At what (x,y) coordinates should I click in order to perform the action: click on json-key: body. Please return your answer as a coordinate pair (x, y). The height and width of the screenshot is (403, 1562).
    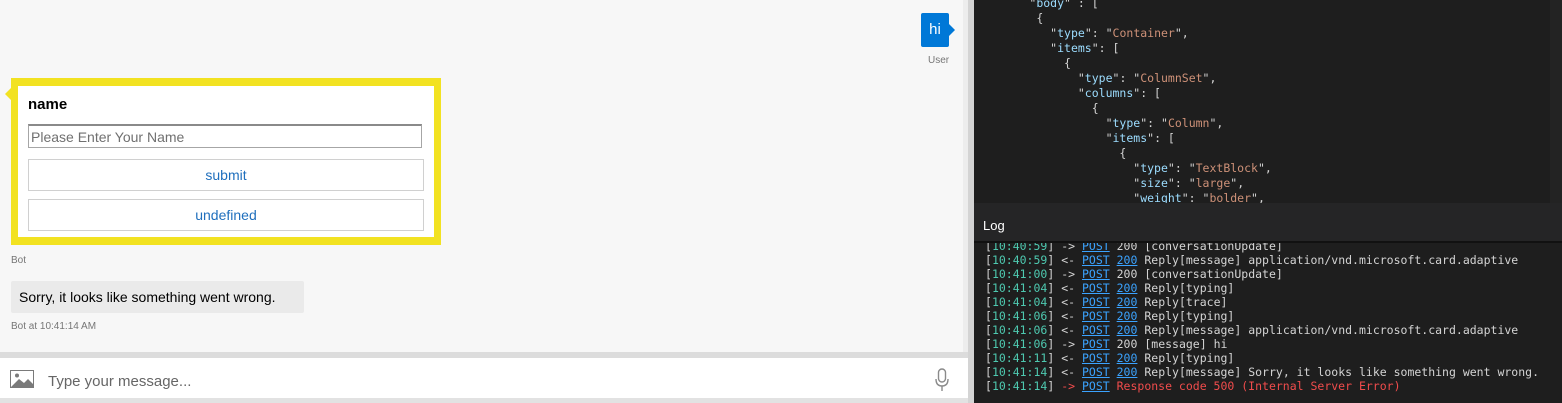
    Looking at the image, I should click on (1050, 5).